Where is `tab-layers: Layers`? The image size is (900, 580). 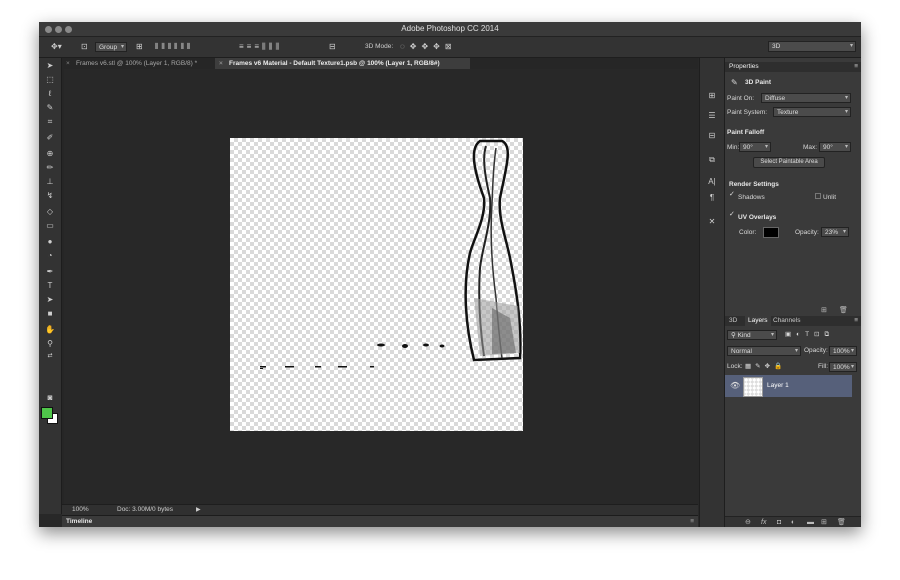 tab-layers: Layers is located at coordinates (758, 321).